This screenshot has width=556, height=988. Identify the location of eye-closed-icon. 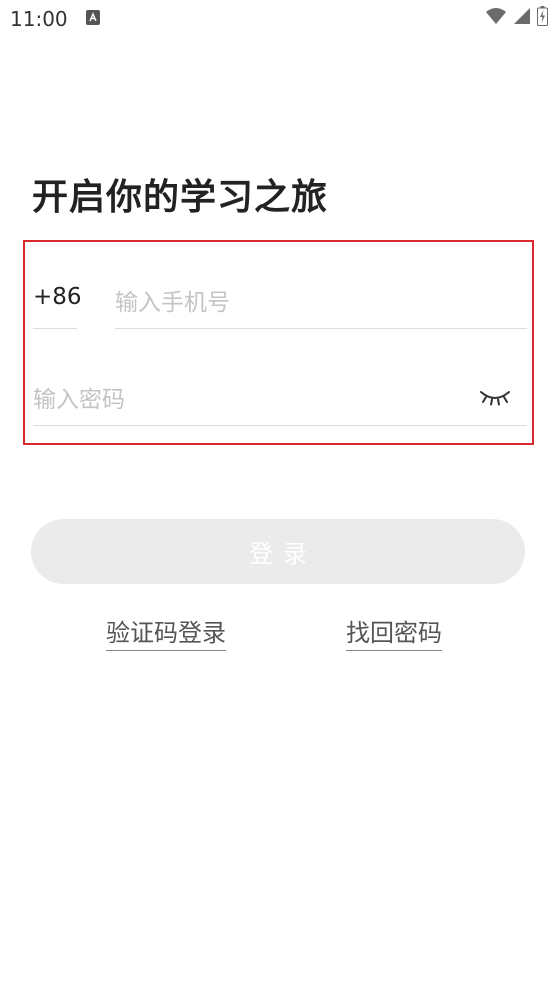
(495, 396).